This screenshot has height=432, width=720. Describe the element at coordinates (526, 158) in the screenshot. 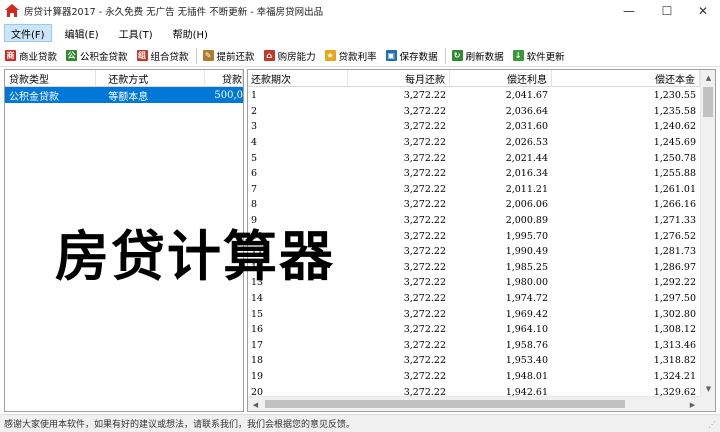

I see `interest-cell: 2,021.44` at that location.